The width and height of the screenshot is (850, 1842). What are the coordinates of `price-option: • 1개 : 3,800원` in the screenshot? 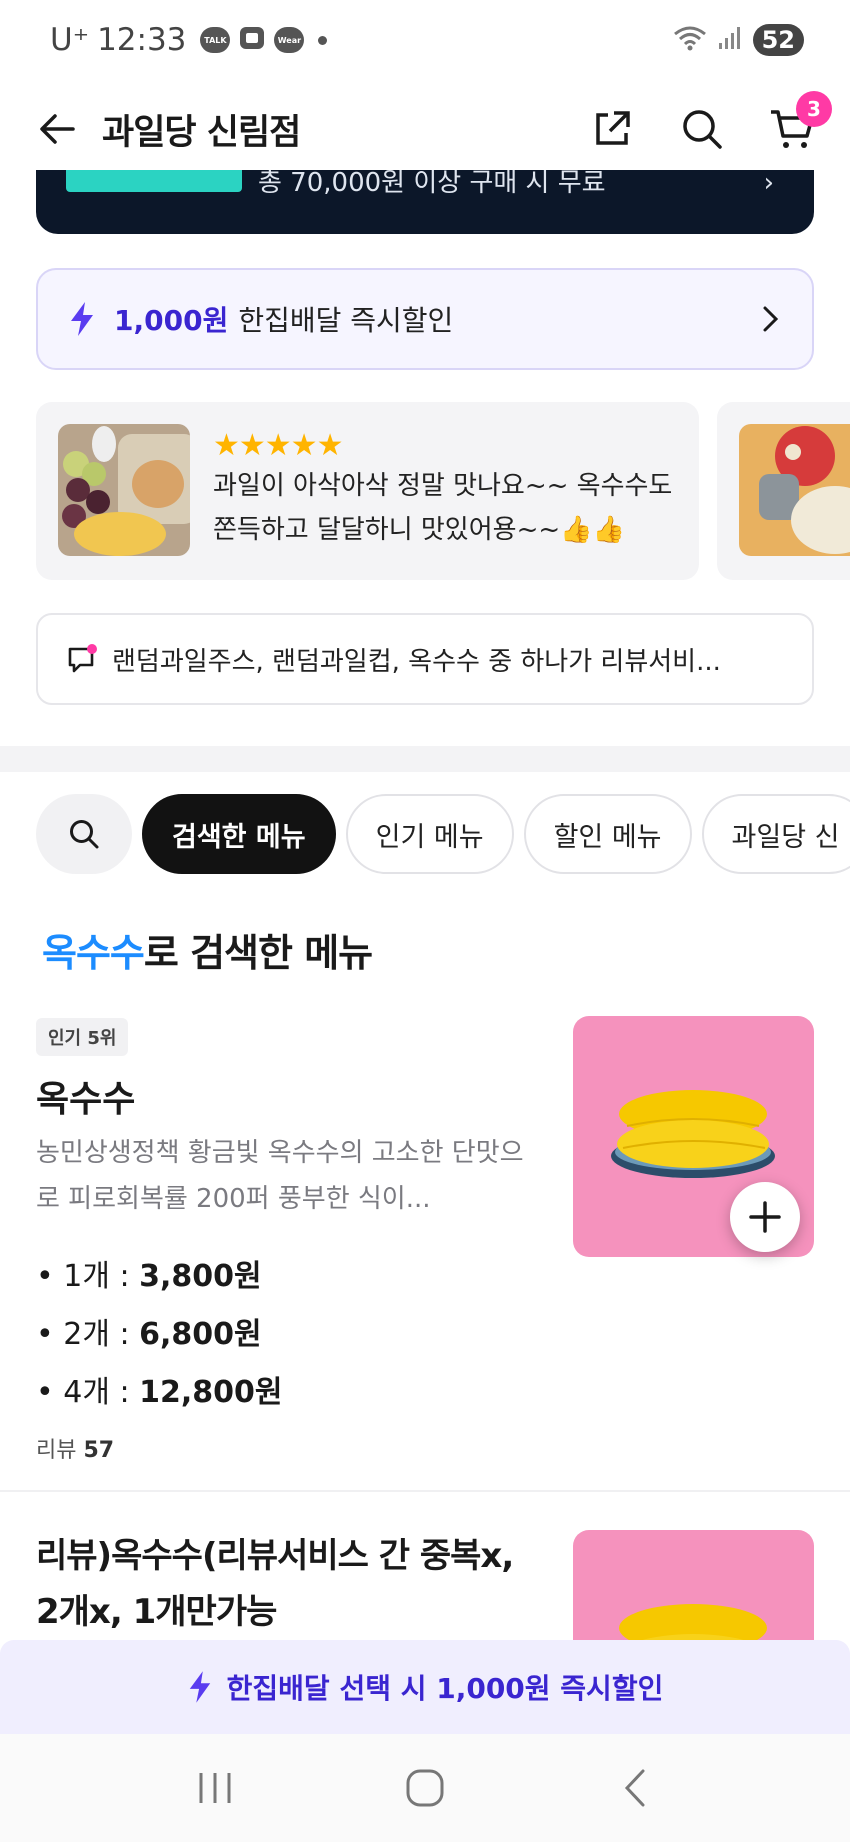 It's located at (159, 1277).